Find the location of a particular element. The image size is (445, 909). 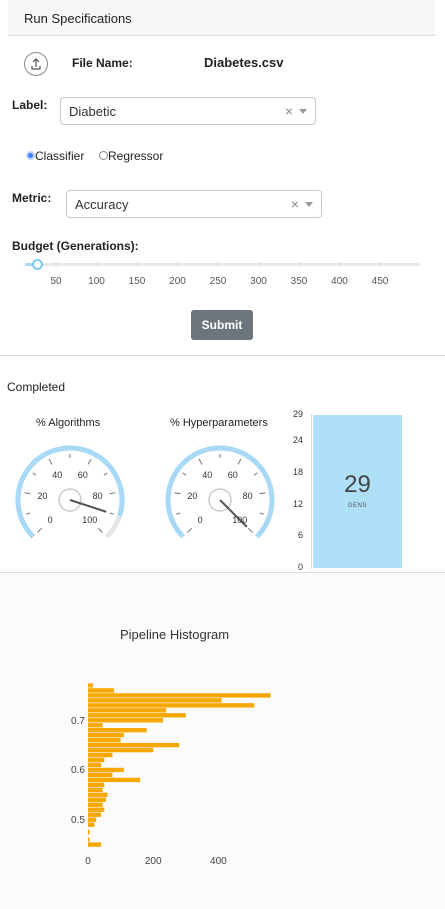

budget-tick-label: 450 is located at coordinates (380, 281).